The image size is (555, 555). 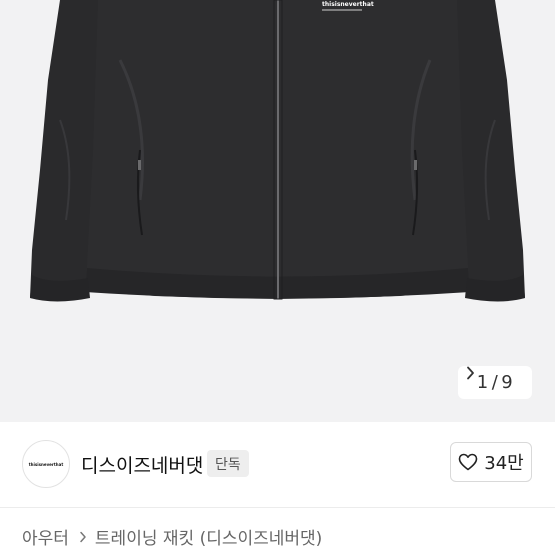 What do you see at coordinates (228, 463) in the screenshot?
I see `exclusive-badge: 단독` at bounding box center [228, 463].